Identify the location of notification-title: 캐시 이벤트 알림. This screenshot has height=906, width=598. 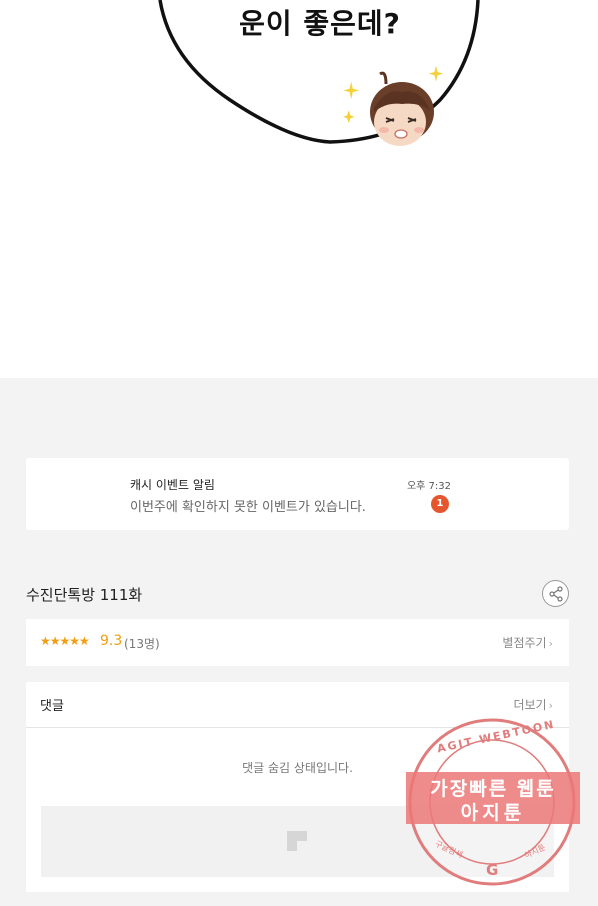
(172, 485).